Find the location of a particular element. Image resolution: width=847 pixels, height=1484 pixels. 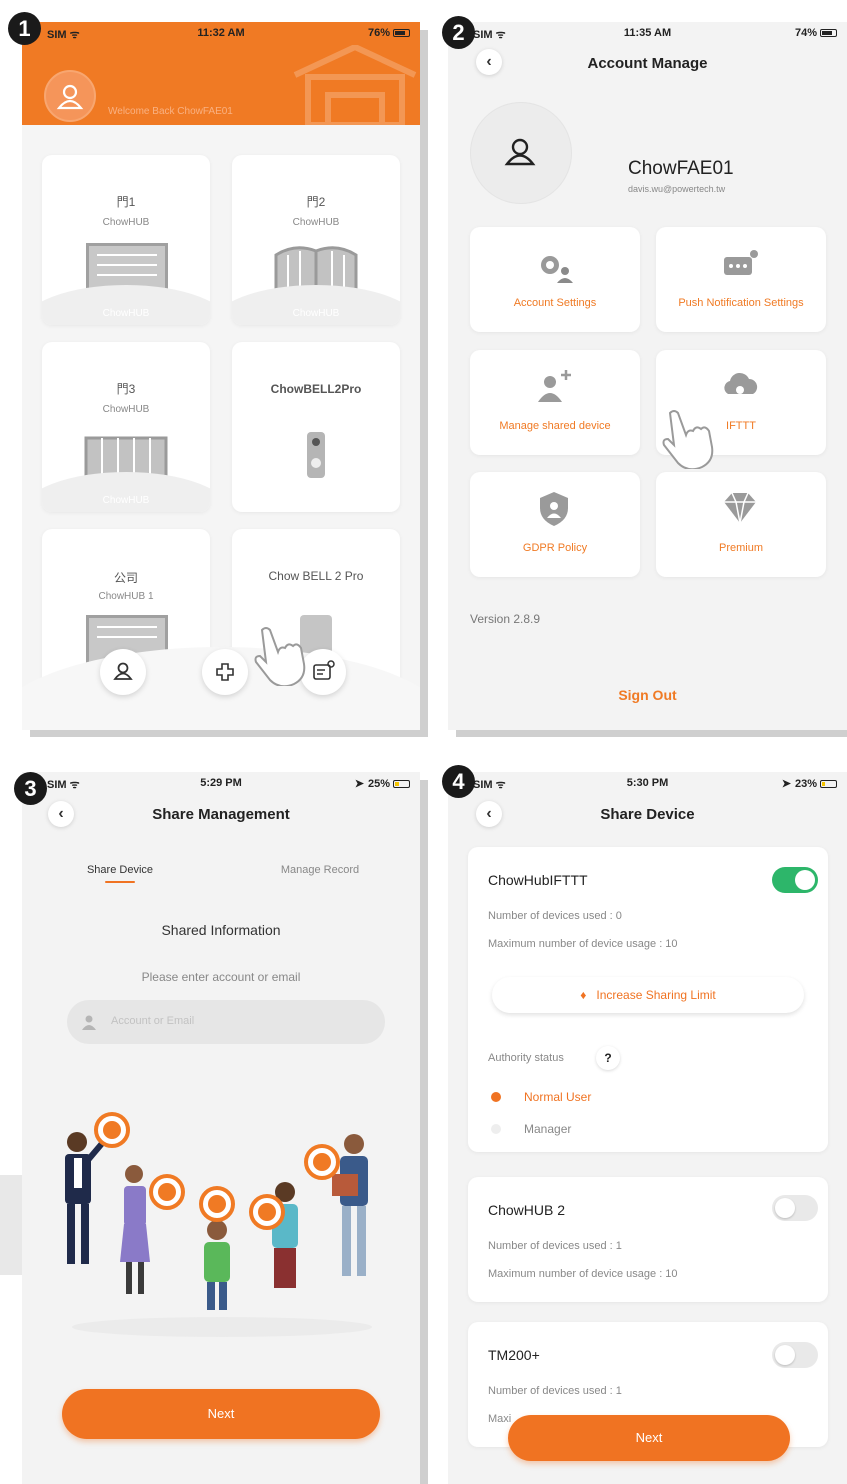

device-card: 門2 ChowHUB ChowHUB is located at coordinates (316, 240).